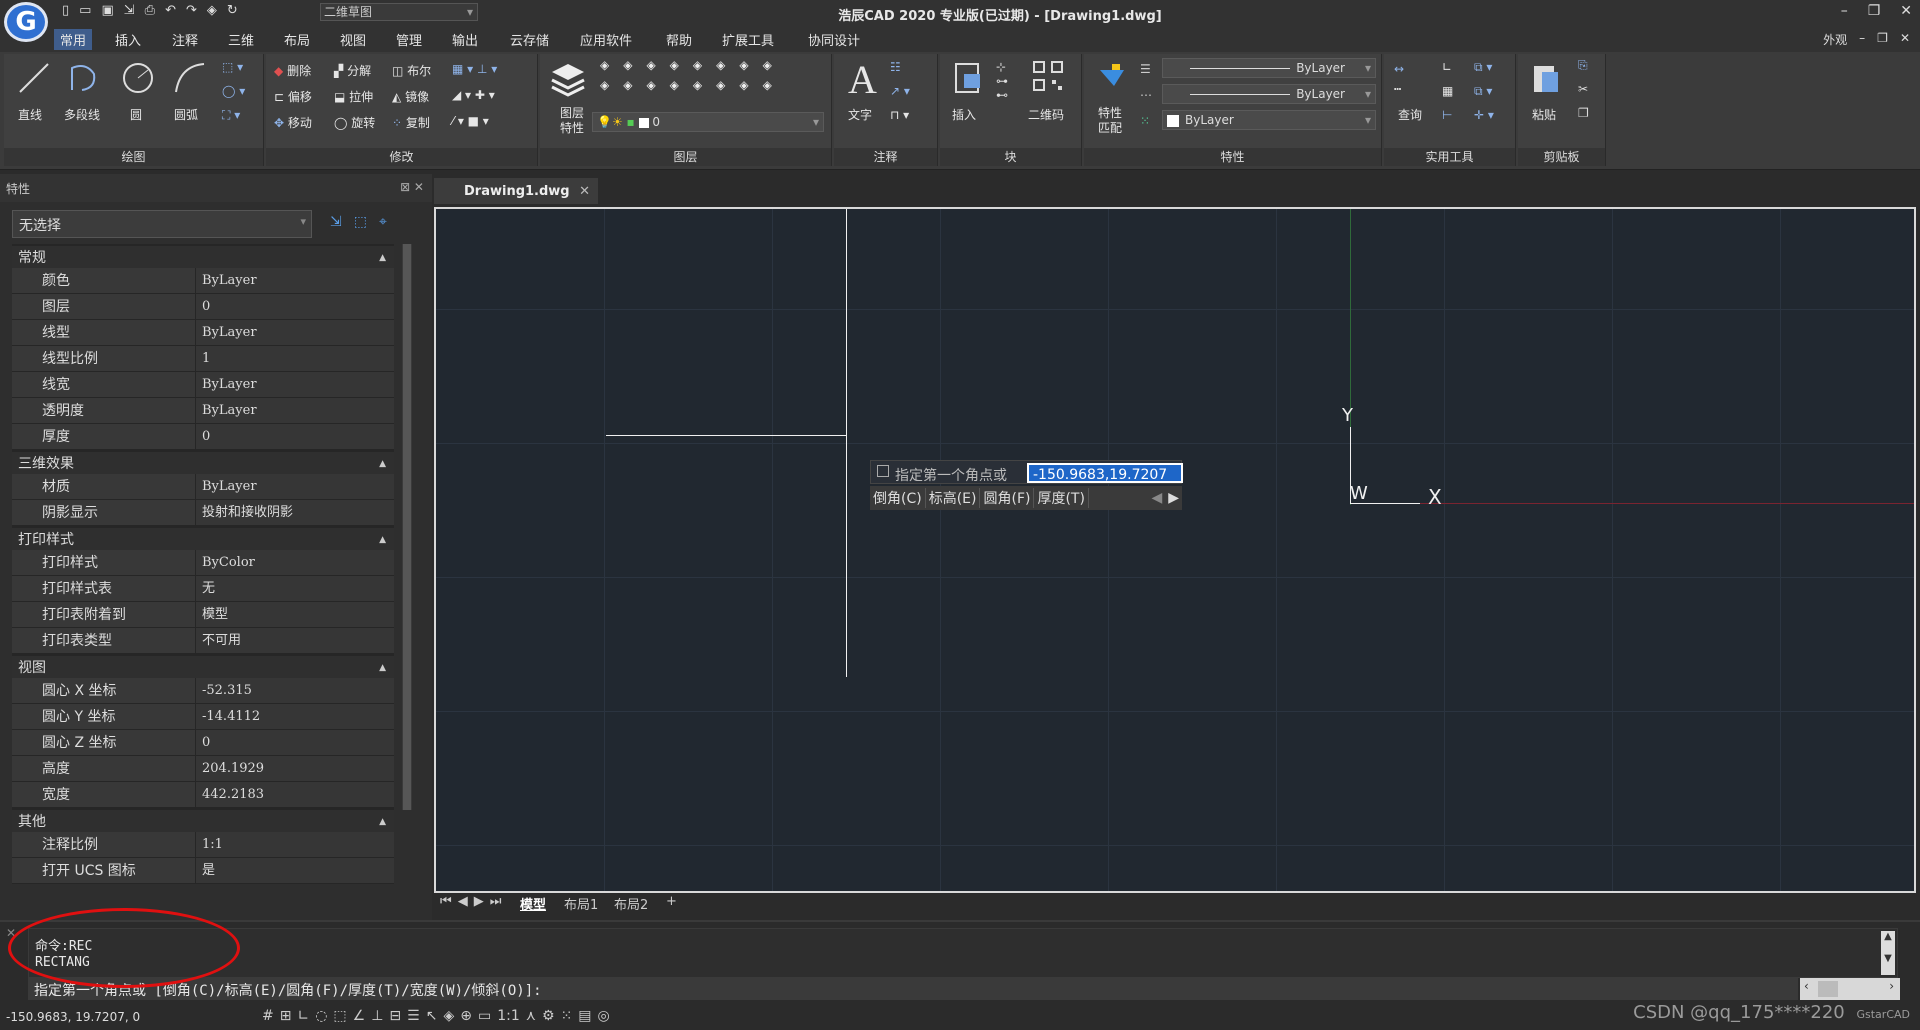  Describe the element at coordinates (1269, 94) in the screenshot. I see `linetype-select: ByLayer` at that location.